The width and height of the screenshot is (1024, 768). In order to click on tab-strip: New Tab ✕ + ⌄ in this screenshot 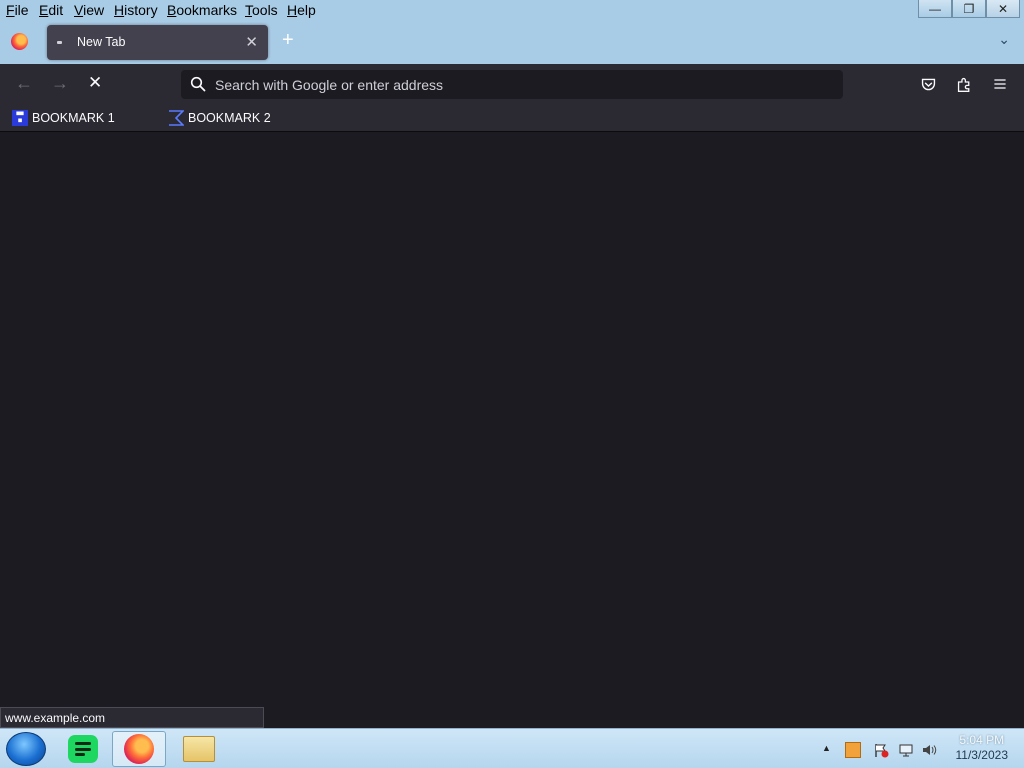, I will do `click(512, 42)`.